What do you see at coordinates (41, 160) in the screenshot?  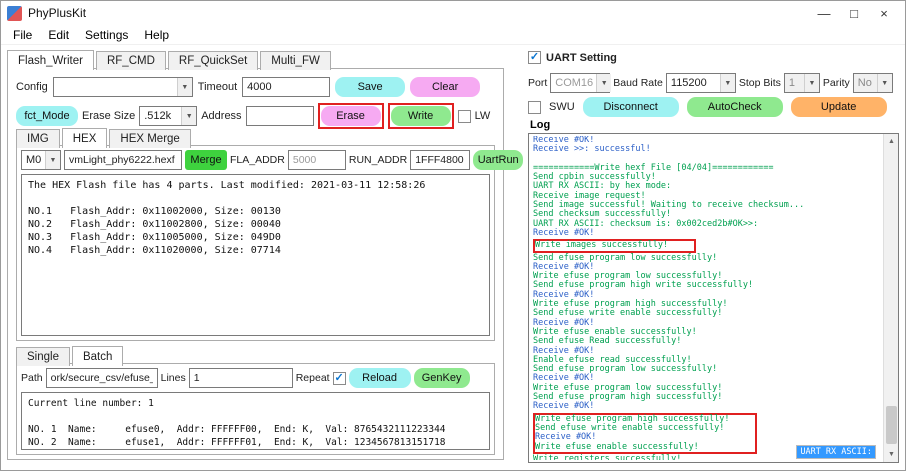 I see `mcu-select: M0 ▼` at bounding box center [41, 160].